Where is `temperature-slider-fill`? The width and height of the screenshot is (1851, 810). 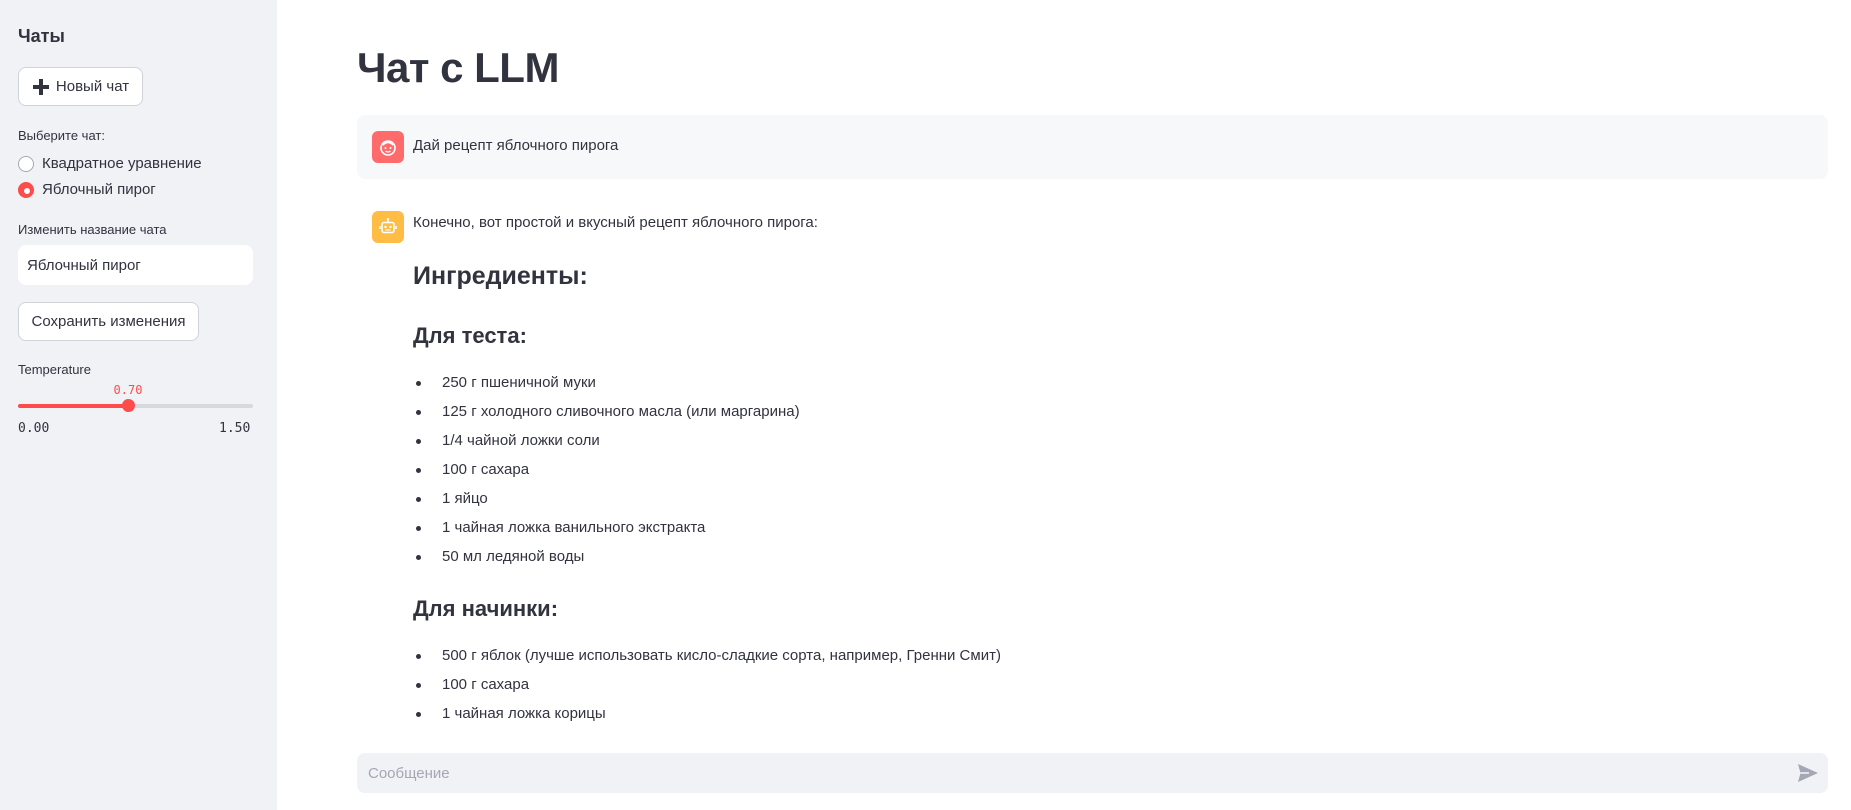
temperature-slider-fill is located at coordinates (73, 406).